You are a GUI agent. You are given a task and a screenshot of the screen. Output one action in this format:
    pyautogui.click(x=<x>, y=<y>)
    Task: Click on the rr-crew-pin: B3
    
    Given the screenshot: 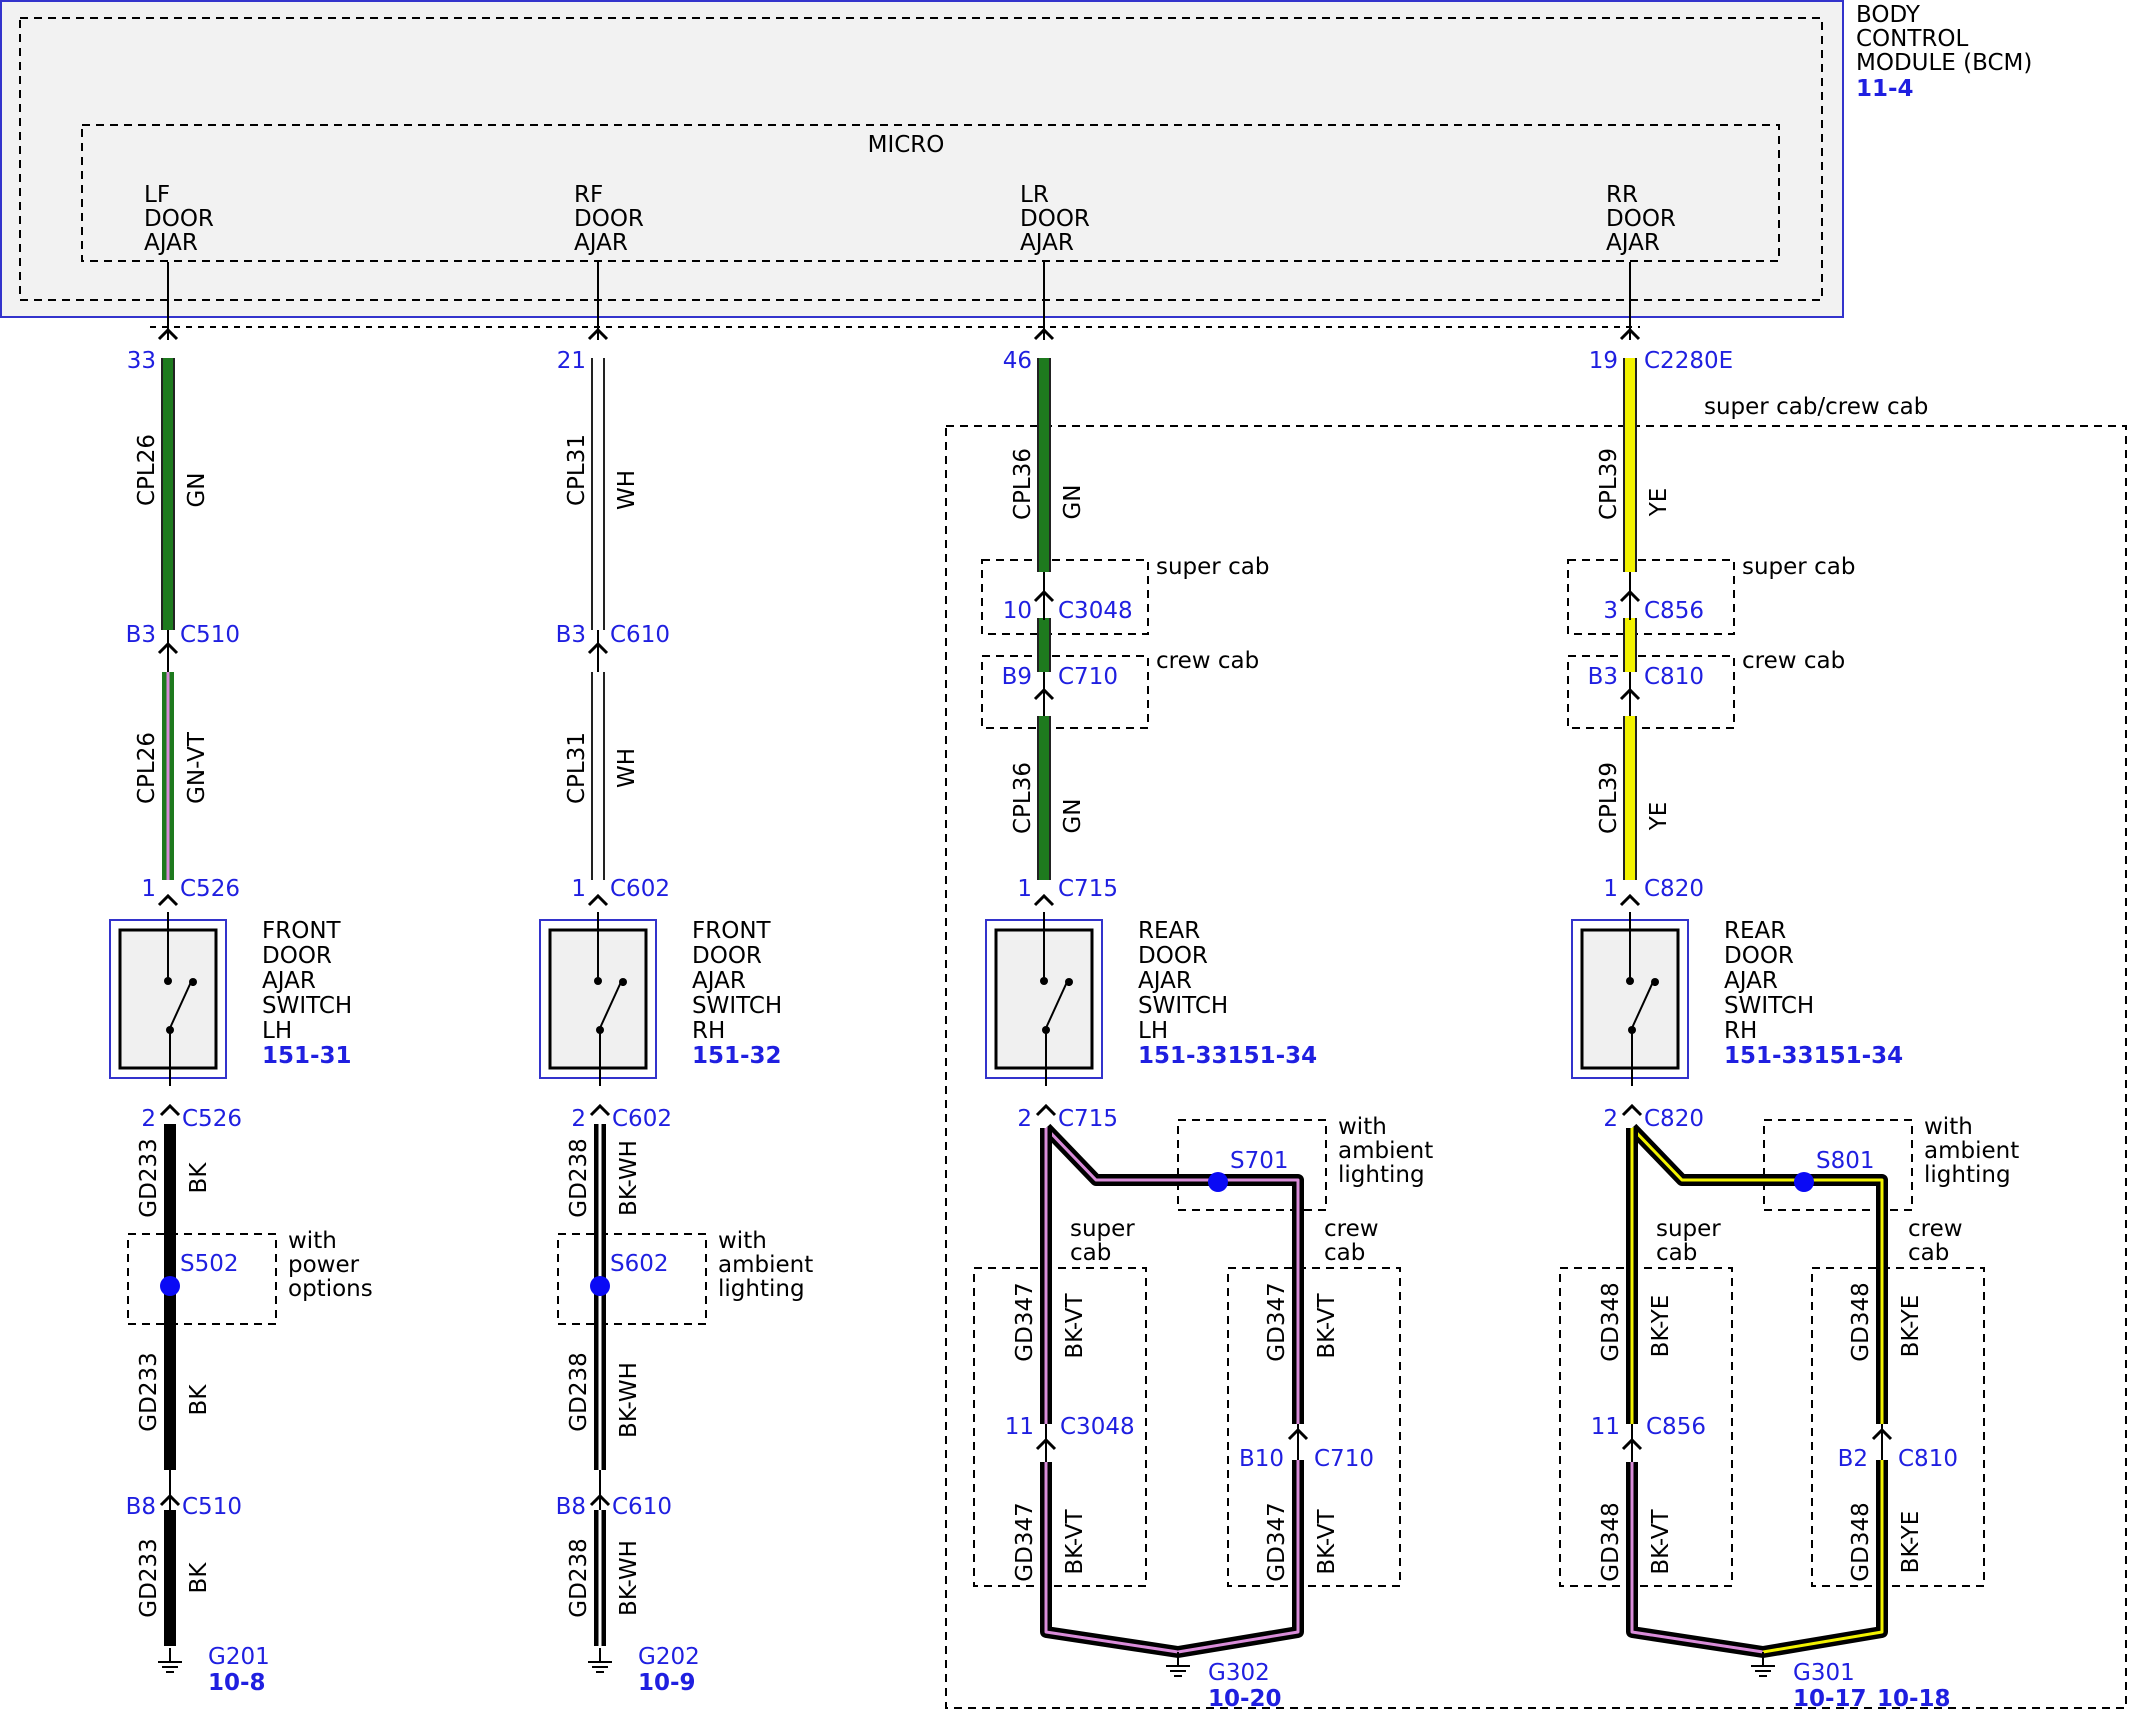 What is the action you would take?
    pyautogui.click(x=1603, y=677)
    